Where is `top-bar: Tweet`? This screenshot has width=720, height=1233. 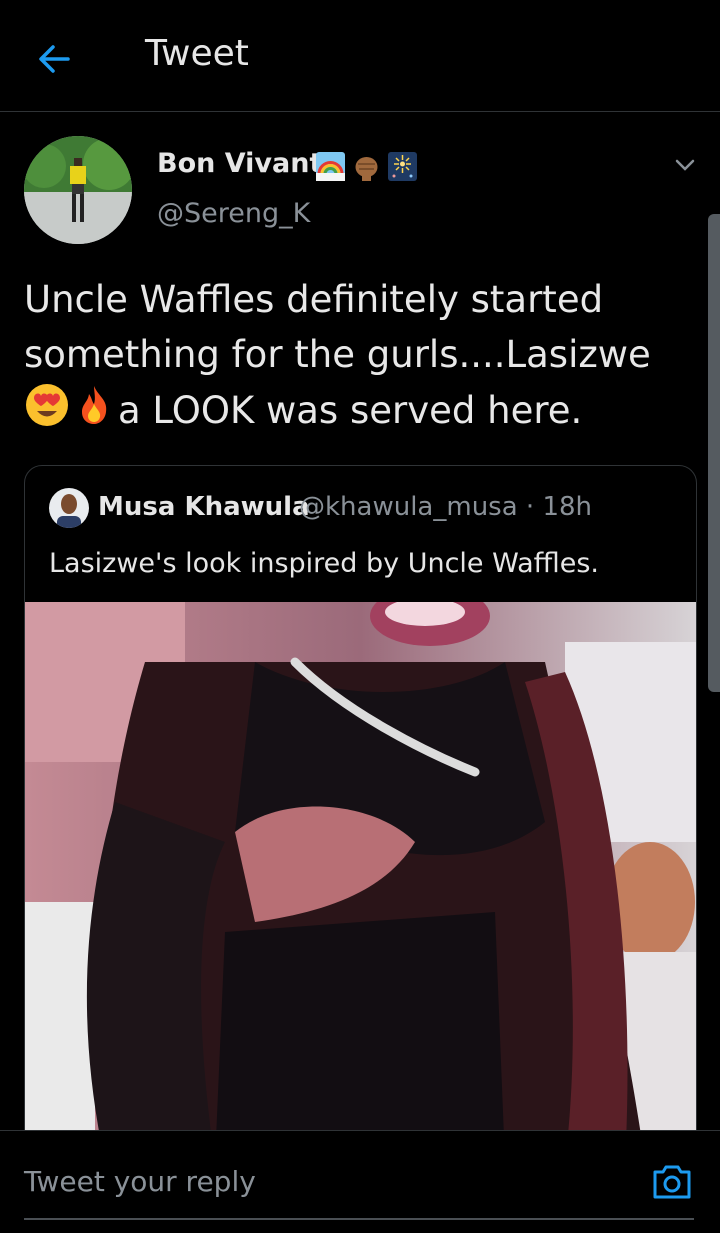 top-bar: Tweet is located at coordinates (360, 56).